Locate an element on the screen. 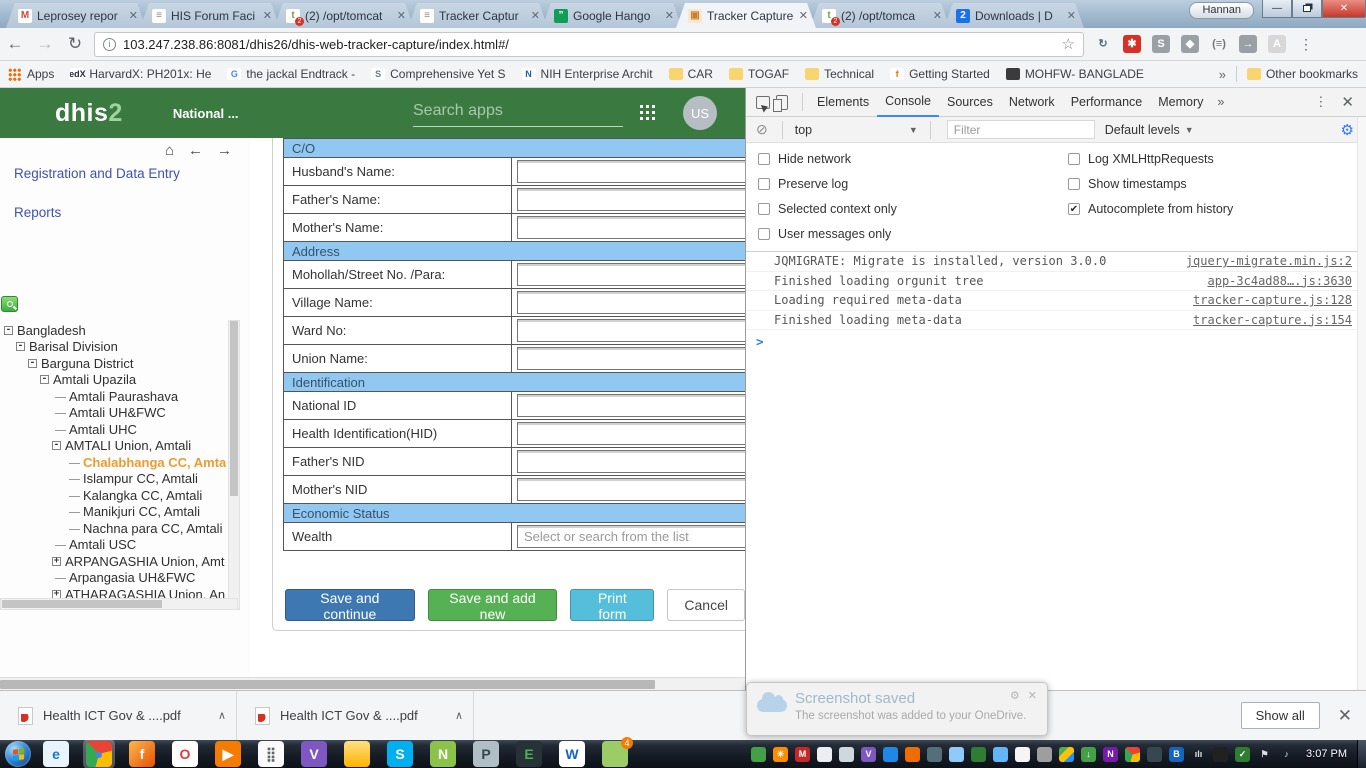 The image size is (1366, 768). tree-node-label: Amtali USC is located at coordinates (102, 544).